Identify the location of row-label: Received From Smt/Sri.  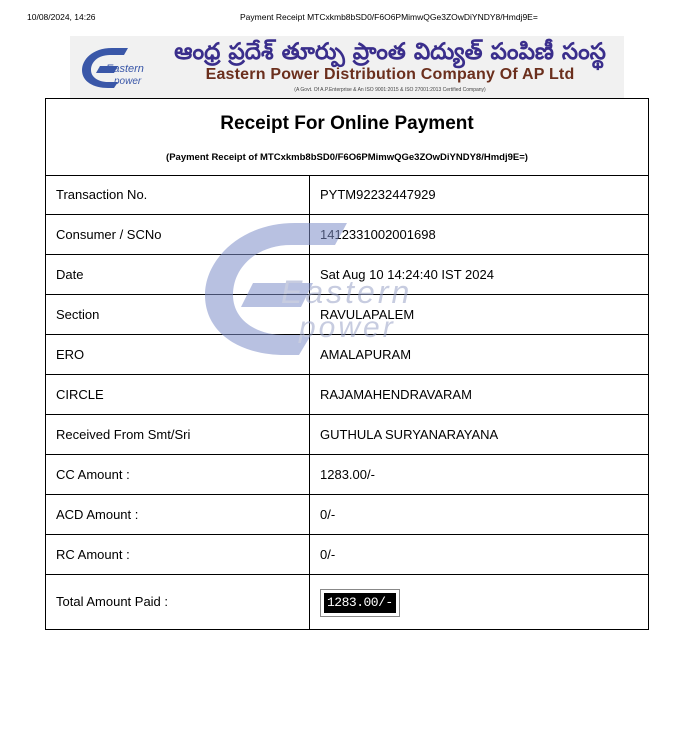
(123, 434).